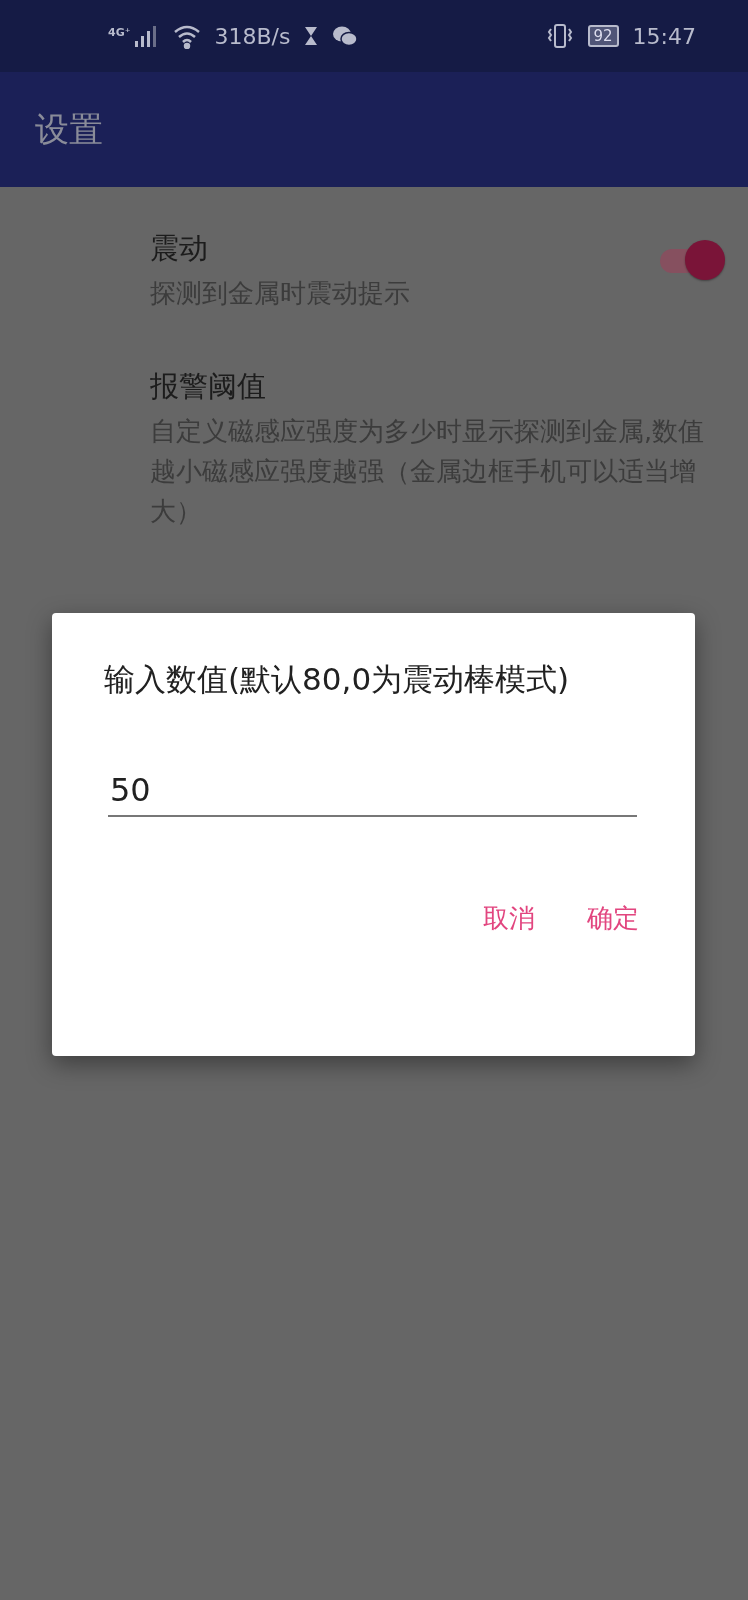  What do you see at coordinates (119, 32) in the screenshot?
I see `network-type: 4G⁺` at bounding box center [119, 32].